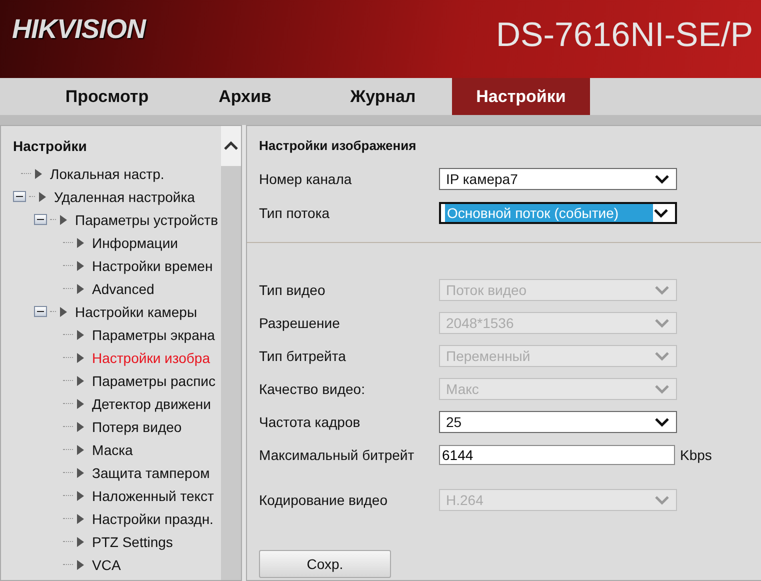 The image size is (761, 581). Describe the element at coordinates (151, 472) in the screenshot. I see `tree-item: Защита тампером` at that location.